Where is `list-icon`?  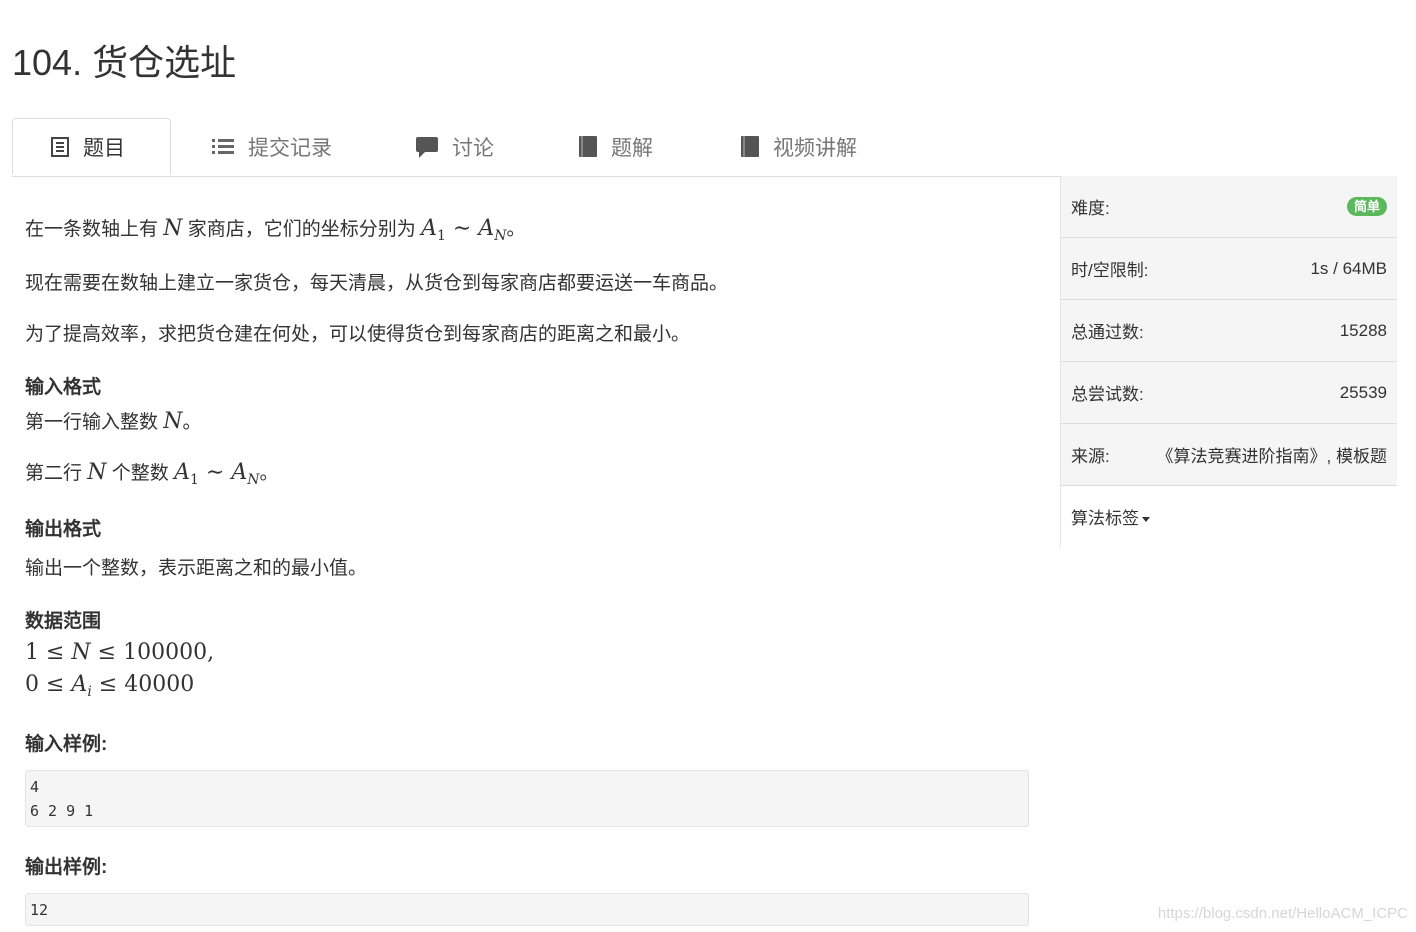
list-icon is located at coordinates (223, 147).